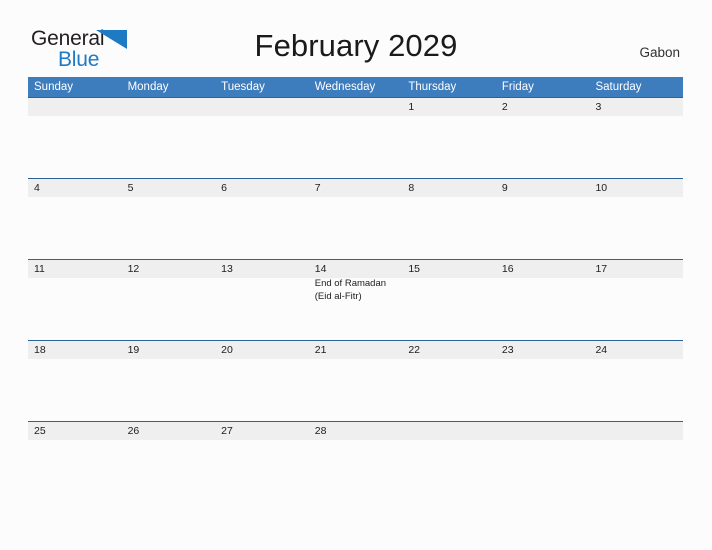 The height and width of the screenshot is (550, 712). Describe the element at coordinates (75, 381) in the screenshot. I see `day-cell-18: 18` at that location.